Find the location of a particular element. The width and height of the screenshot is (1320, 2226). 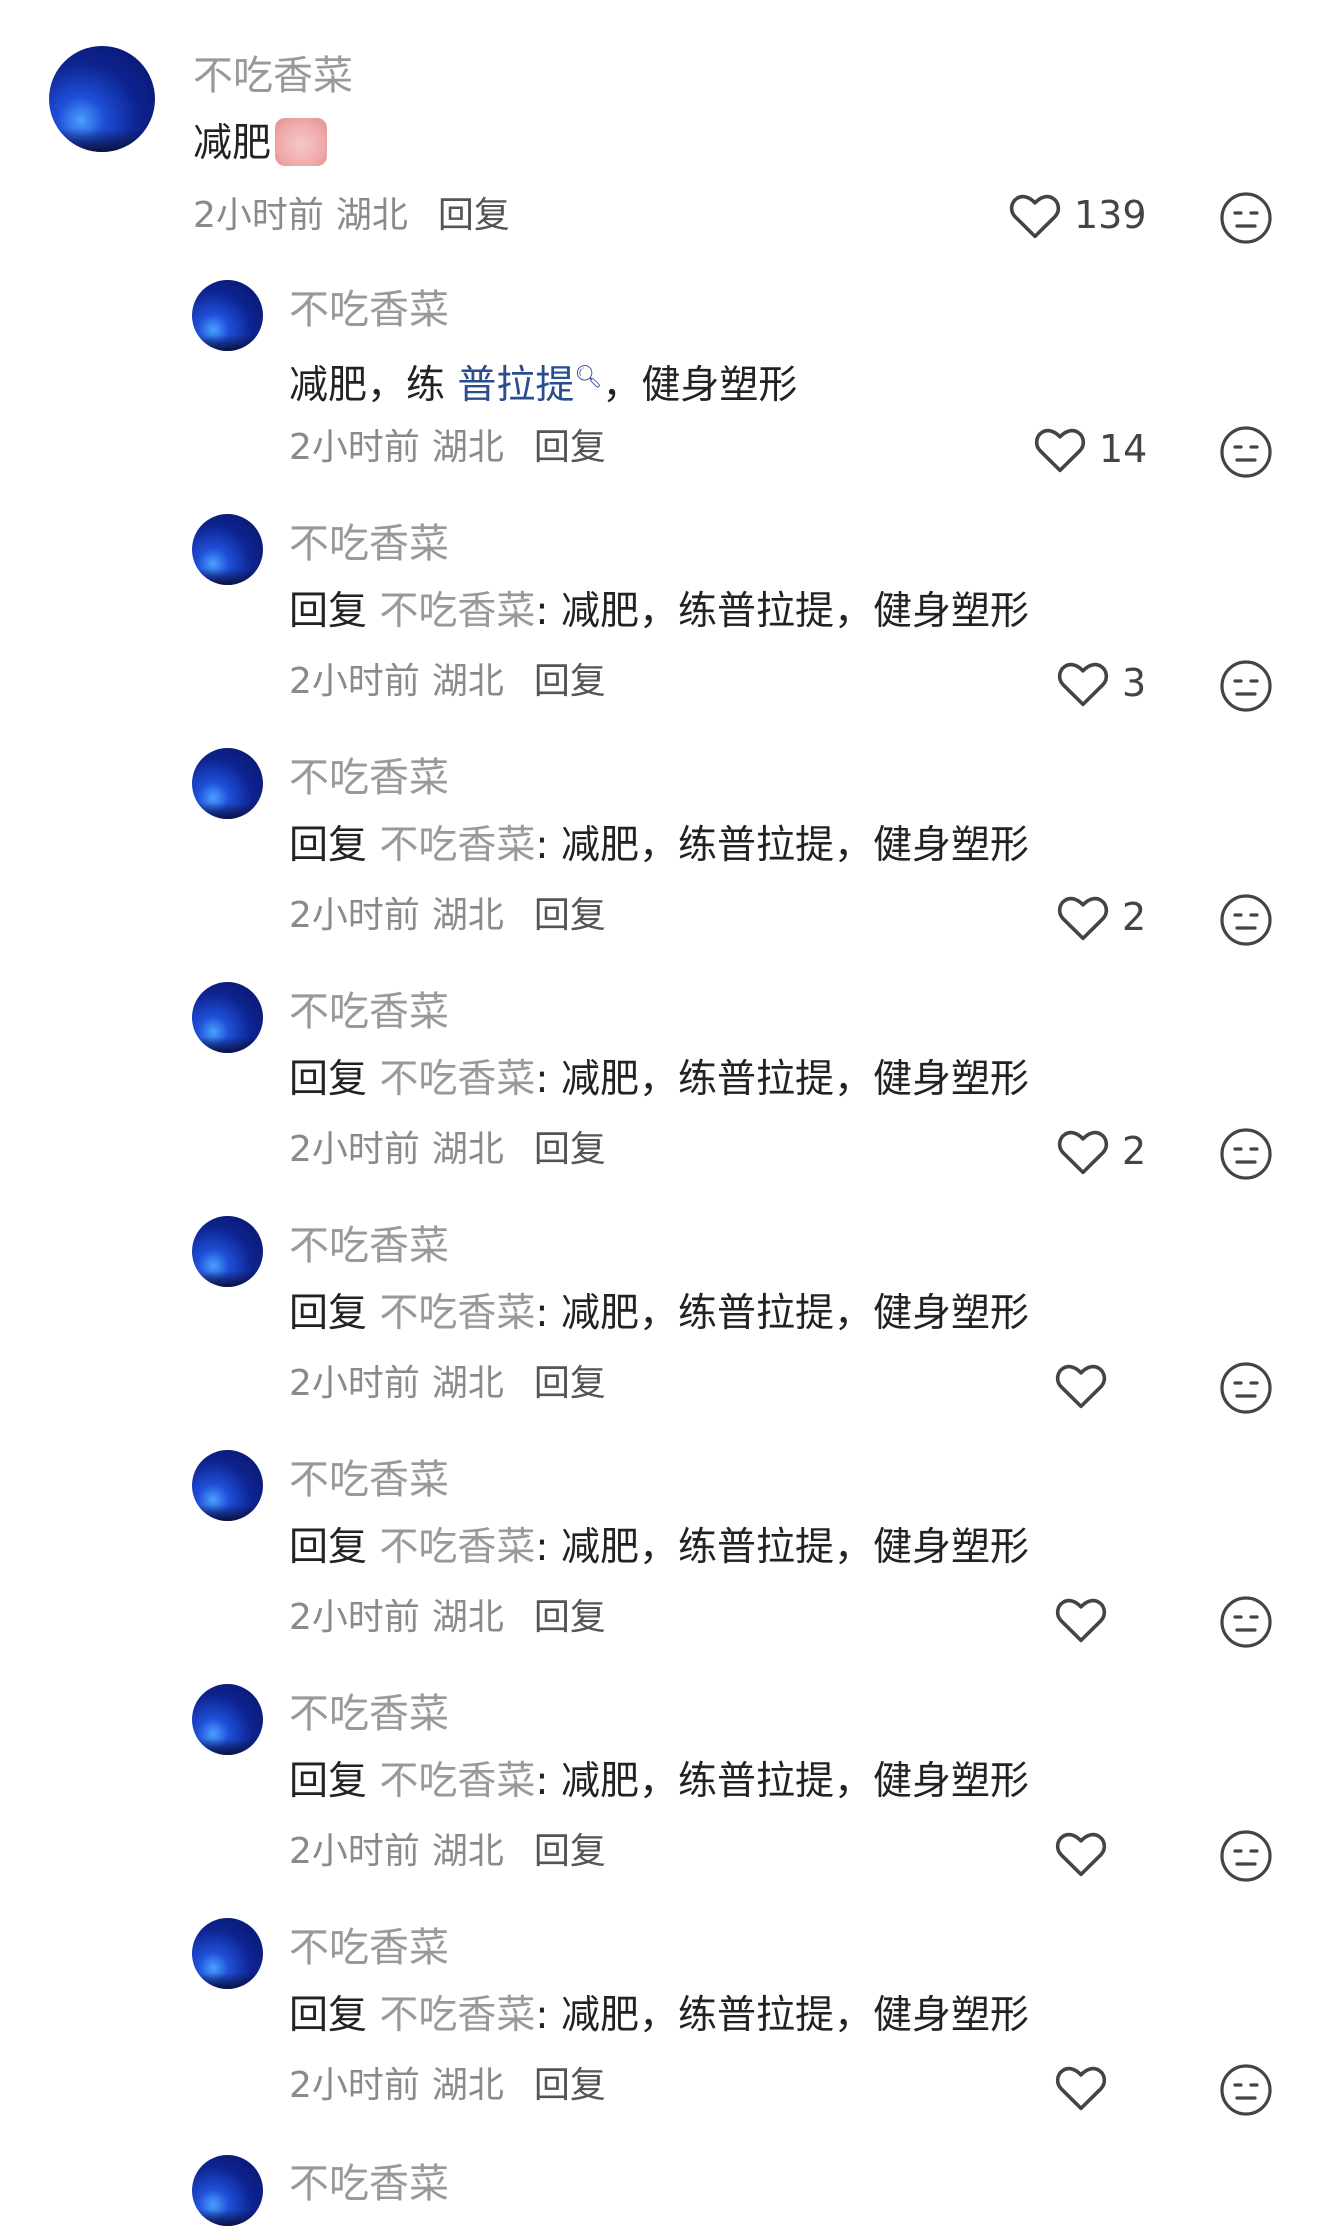

comment-time: 2小时前 is located at coordinates (258, 215).